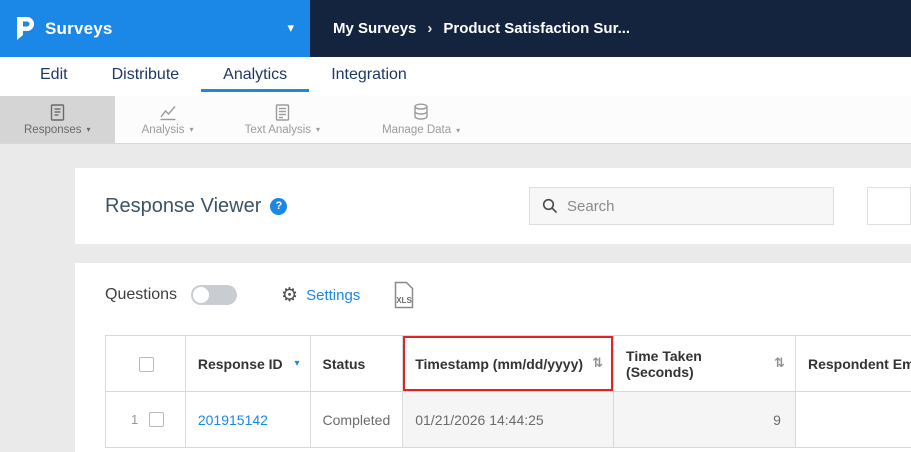 This screenshot has width=911, height=452. I want to click on time-taken-cell: 9, so click(704, 419).